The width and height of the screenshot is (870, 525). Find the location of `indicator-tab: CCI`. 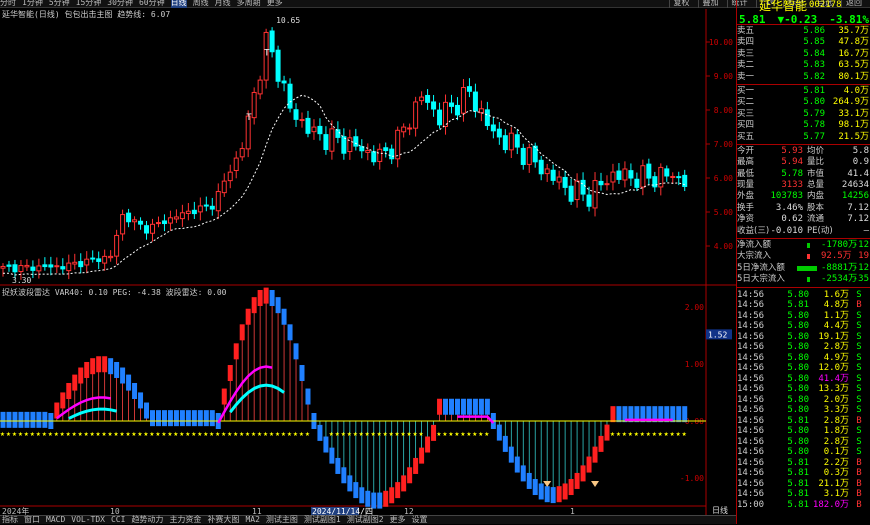

indicator-tab: CCI is located at coordinates (118, 519).